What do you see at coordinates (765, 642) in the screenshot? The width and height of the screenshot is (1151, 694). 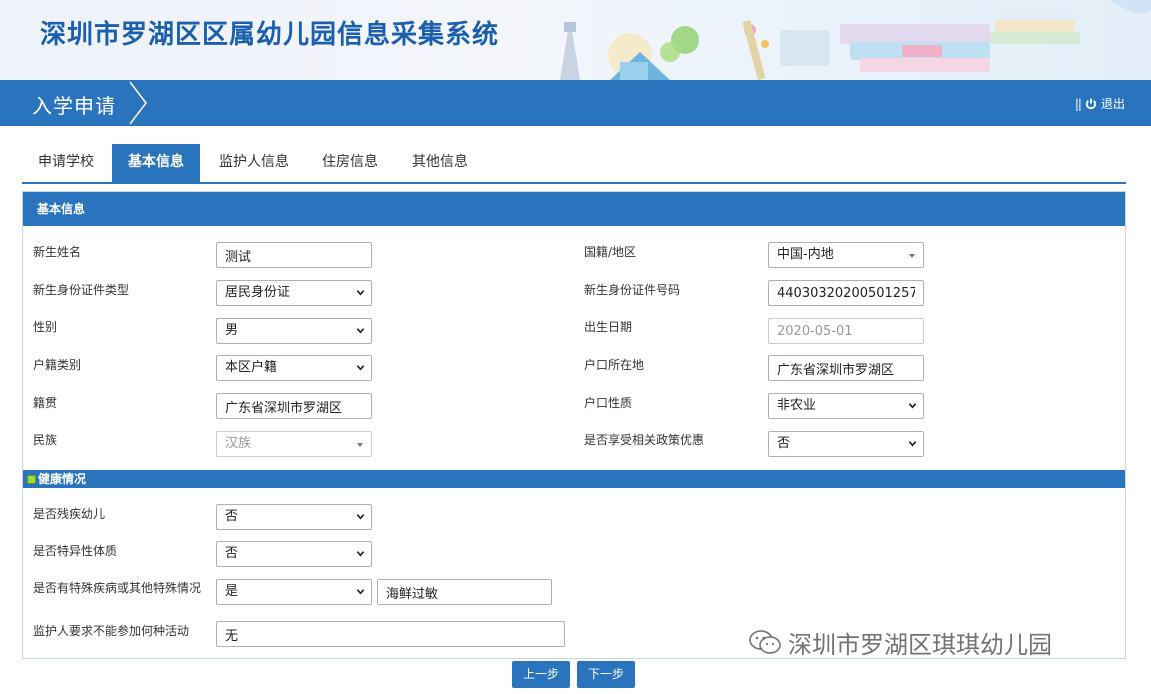 I see `wechat-icon` at bounding box center [765, 642].